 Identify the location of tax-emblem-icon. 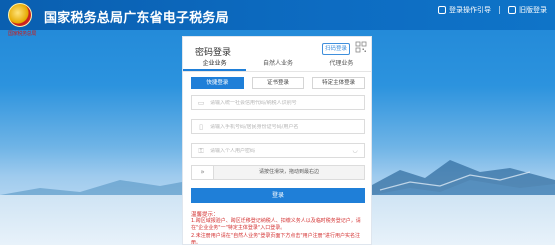
(20, 15).